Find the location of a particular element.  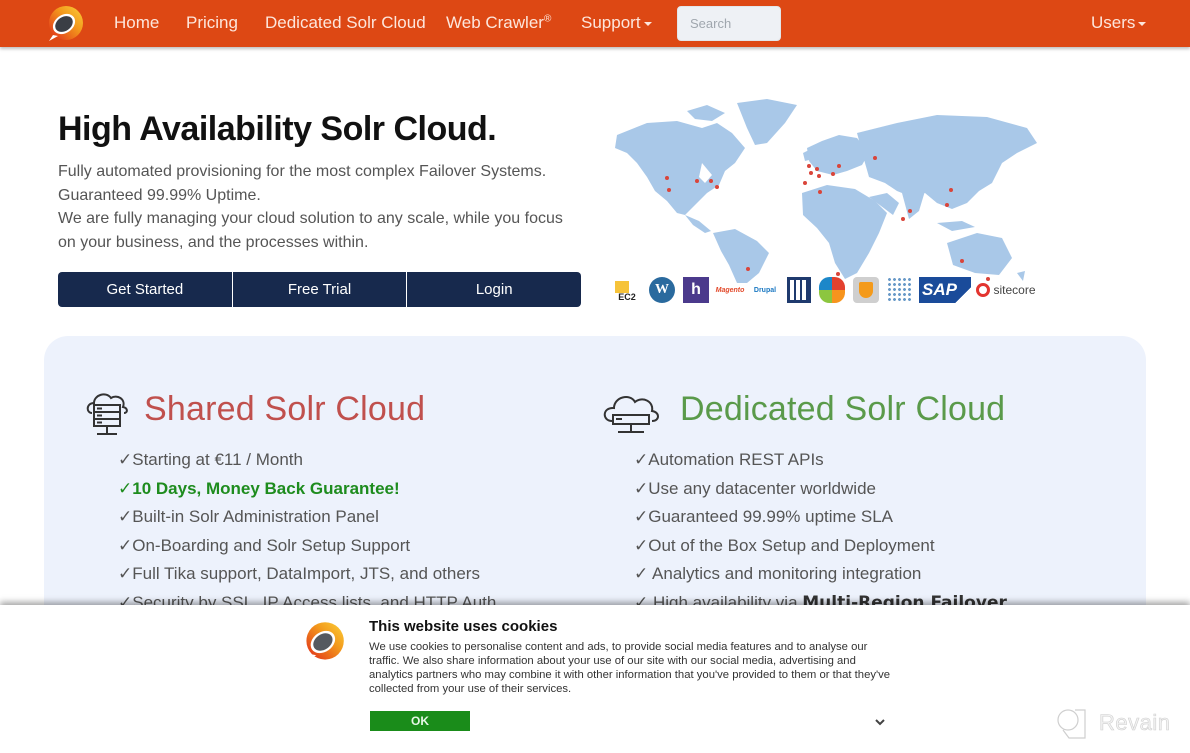

hero-line: Guaranteed 99.99% Uptime. is located at coordinates (159, 195).